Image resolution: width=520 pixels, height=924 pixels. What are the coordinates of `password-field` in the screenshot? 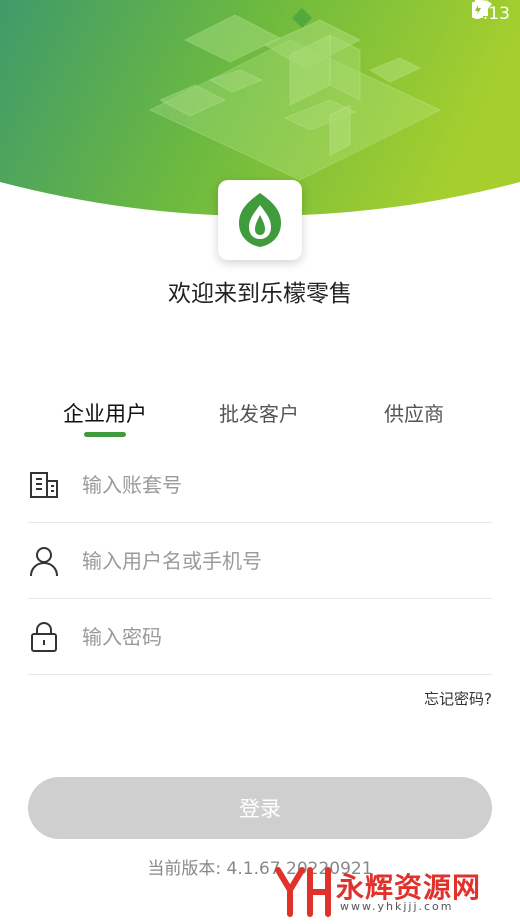 It's located at (260, 637).